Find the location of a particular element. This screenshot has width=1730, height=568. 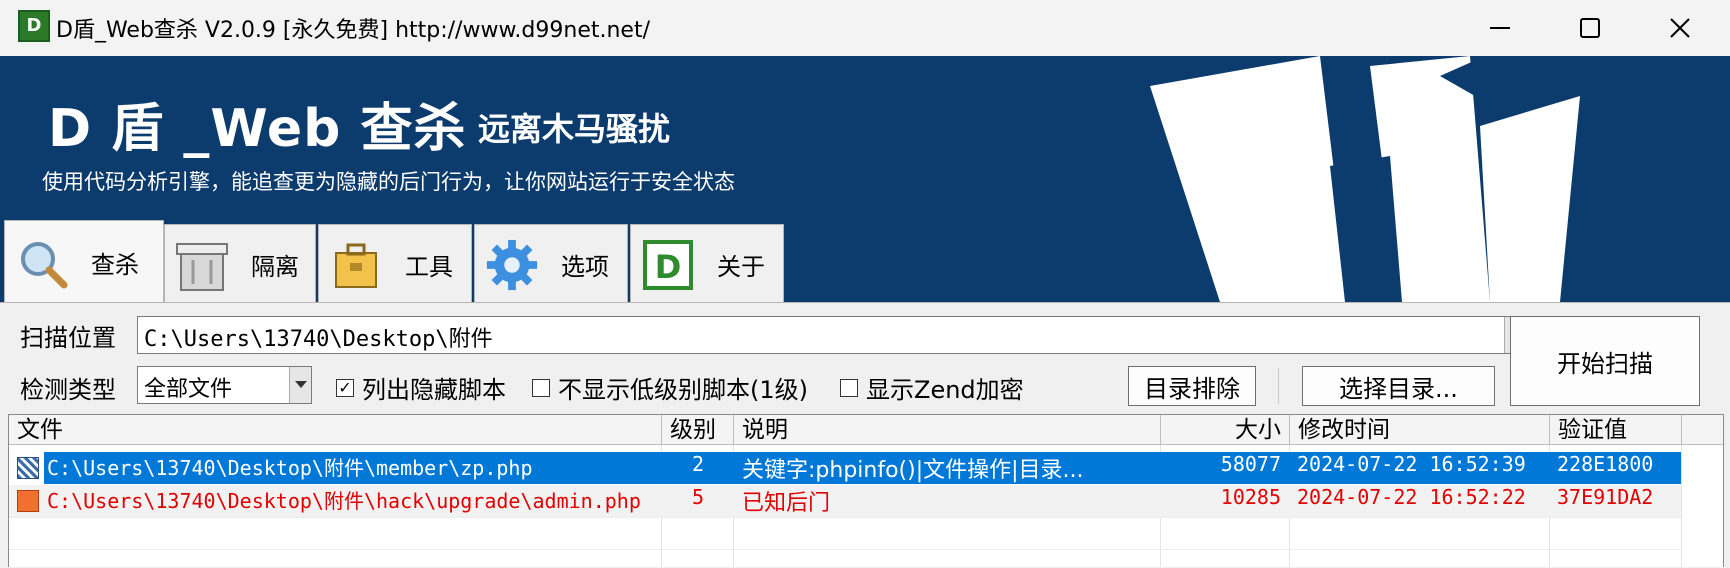

tab-tools-label: 工具 is located at coordinates (429, 267).